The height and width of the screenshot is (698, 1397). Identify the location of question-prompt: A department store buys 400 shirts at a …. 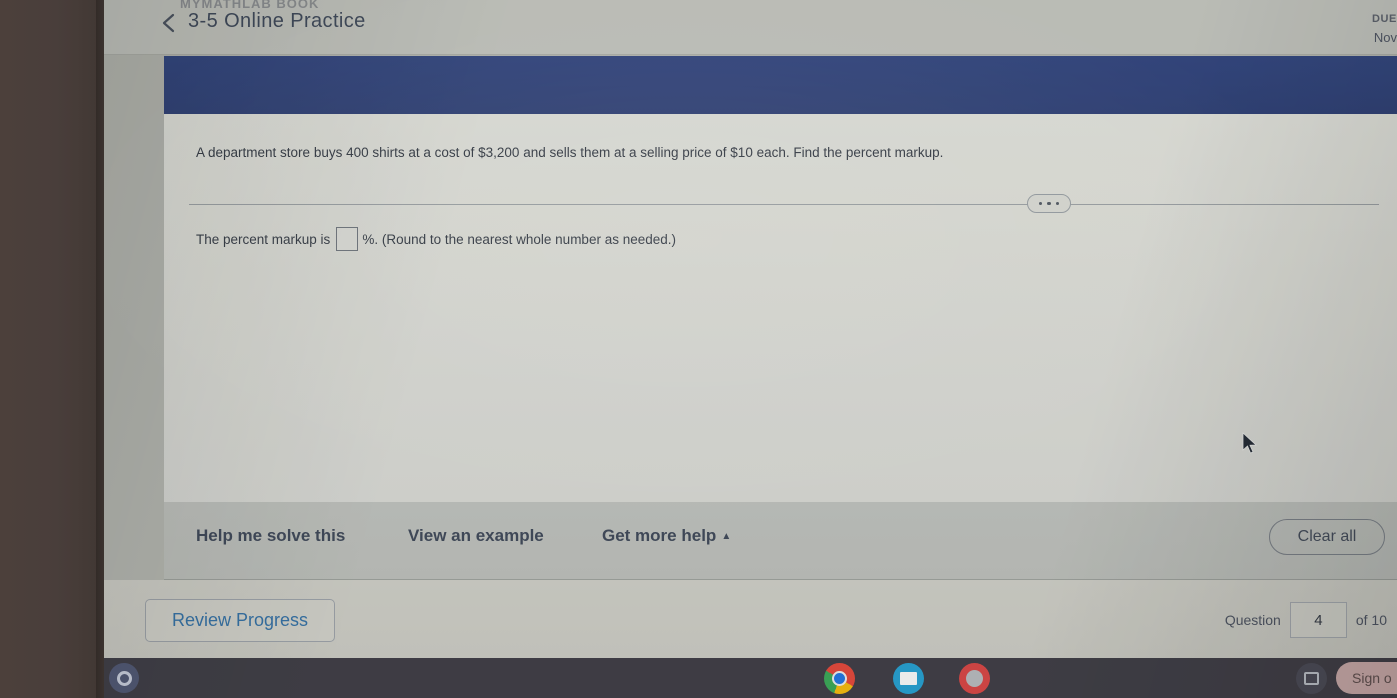
(570, 152).